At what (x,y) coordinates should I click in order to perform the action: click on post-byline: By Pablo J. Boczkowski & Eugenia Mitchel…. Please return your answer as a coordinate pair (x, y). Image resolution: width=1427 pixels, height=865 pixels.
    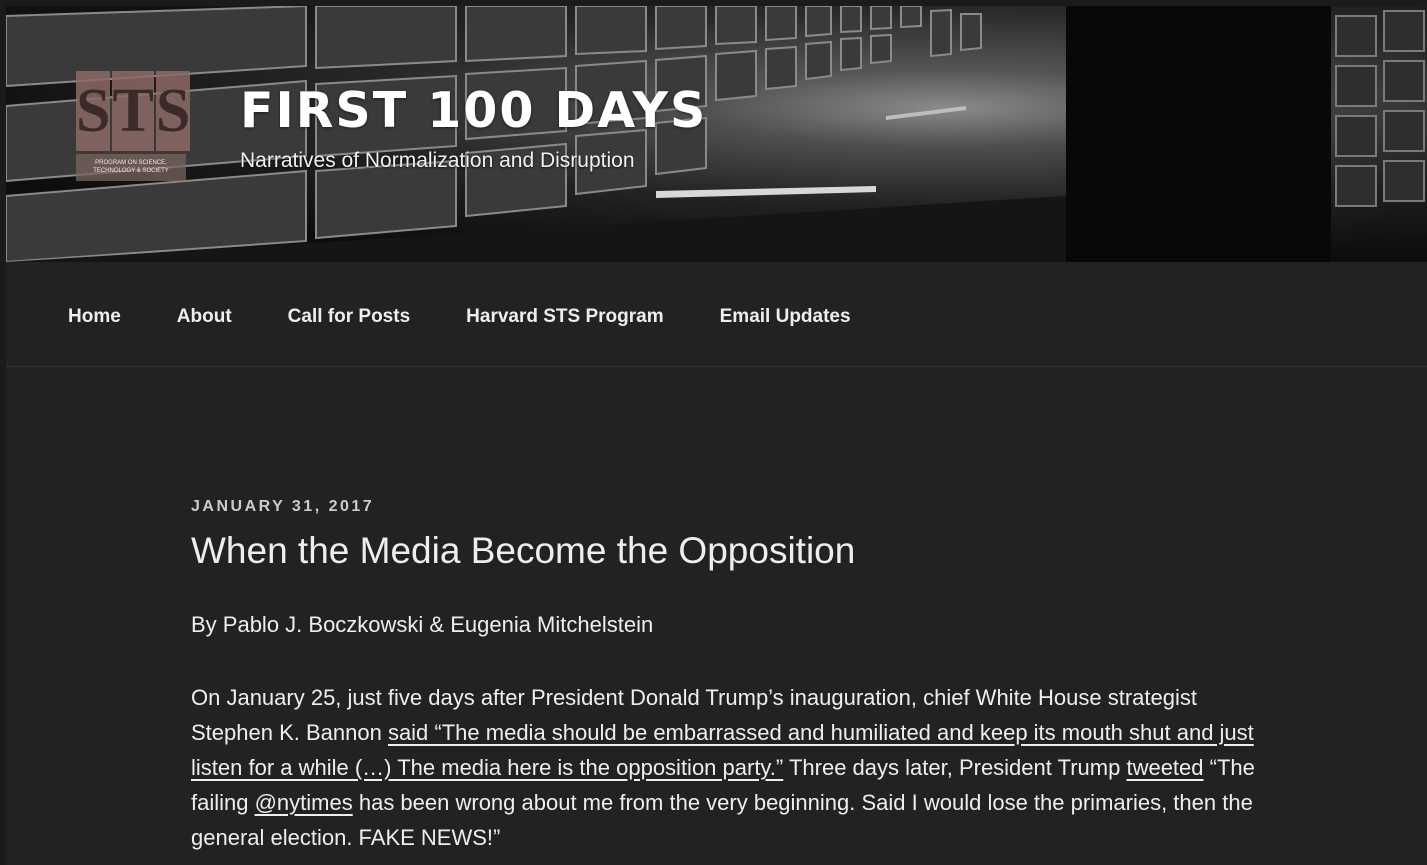
    Looking at the image, I should click on (422, 624).